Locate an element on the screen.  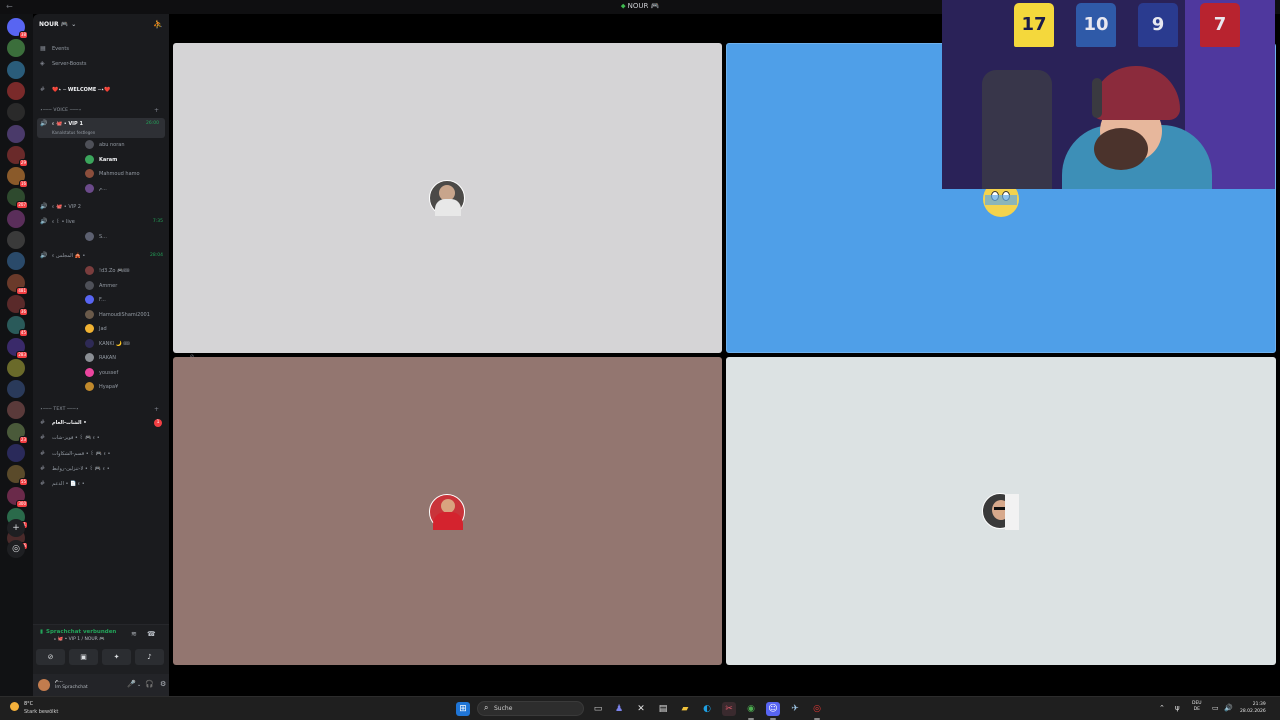
server-icon: 283 is located at coordinates (17, 348).